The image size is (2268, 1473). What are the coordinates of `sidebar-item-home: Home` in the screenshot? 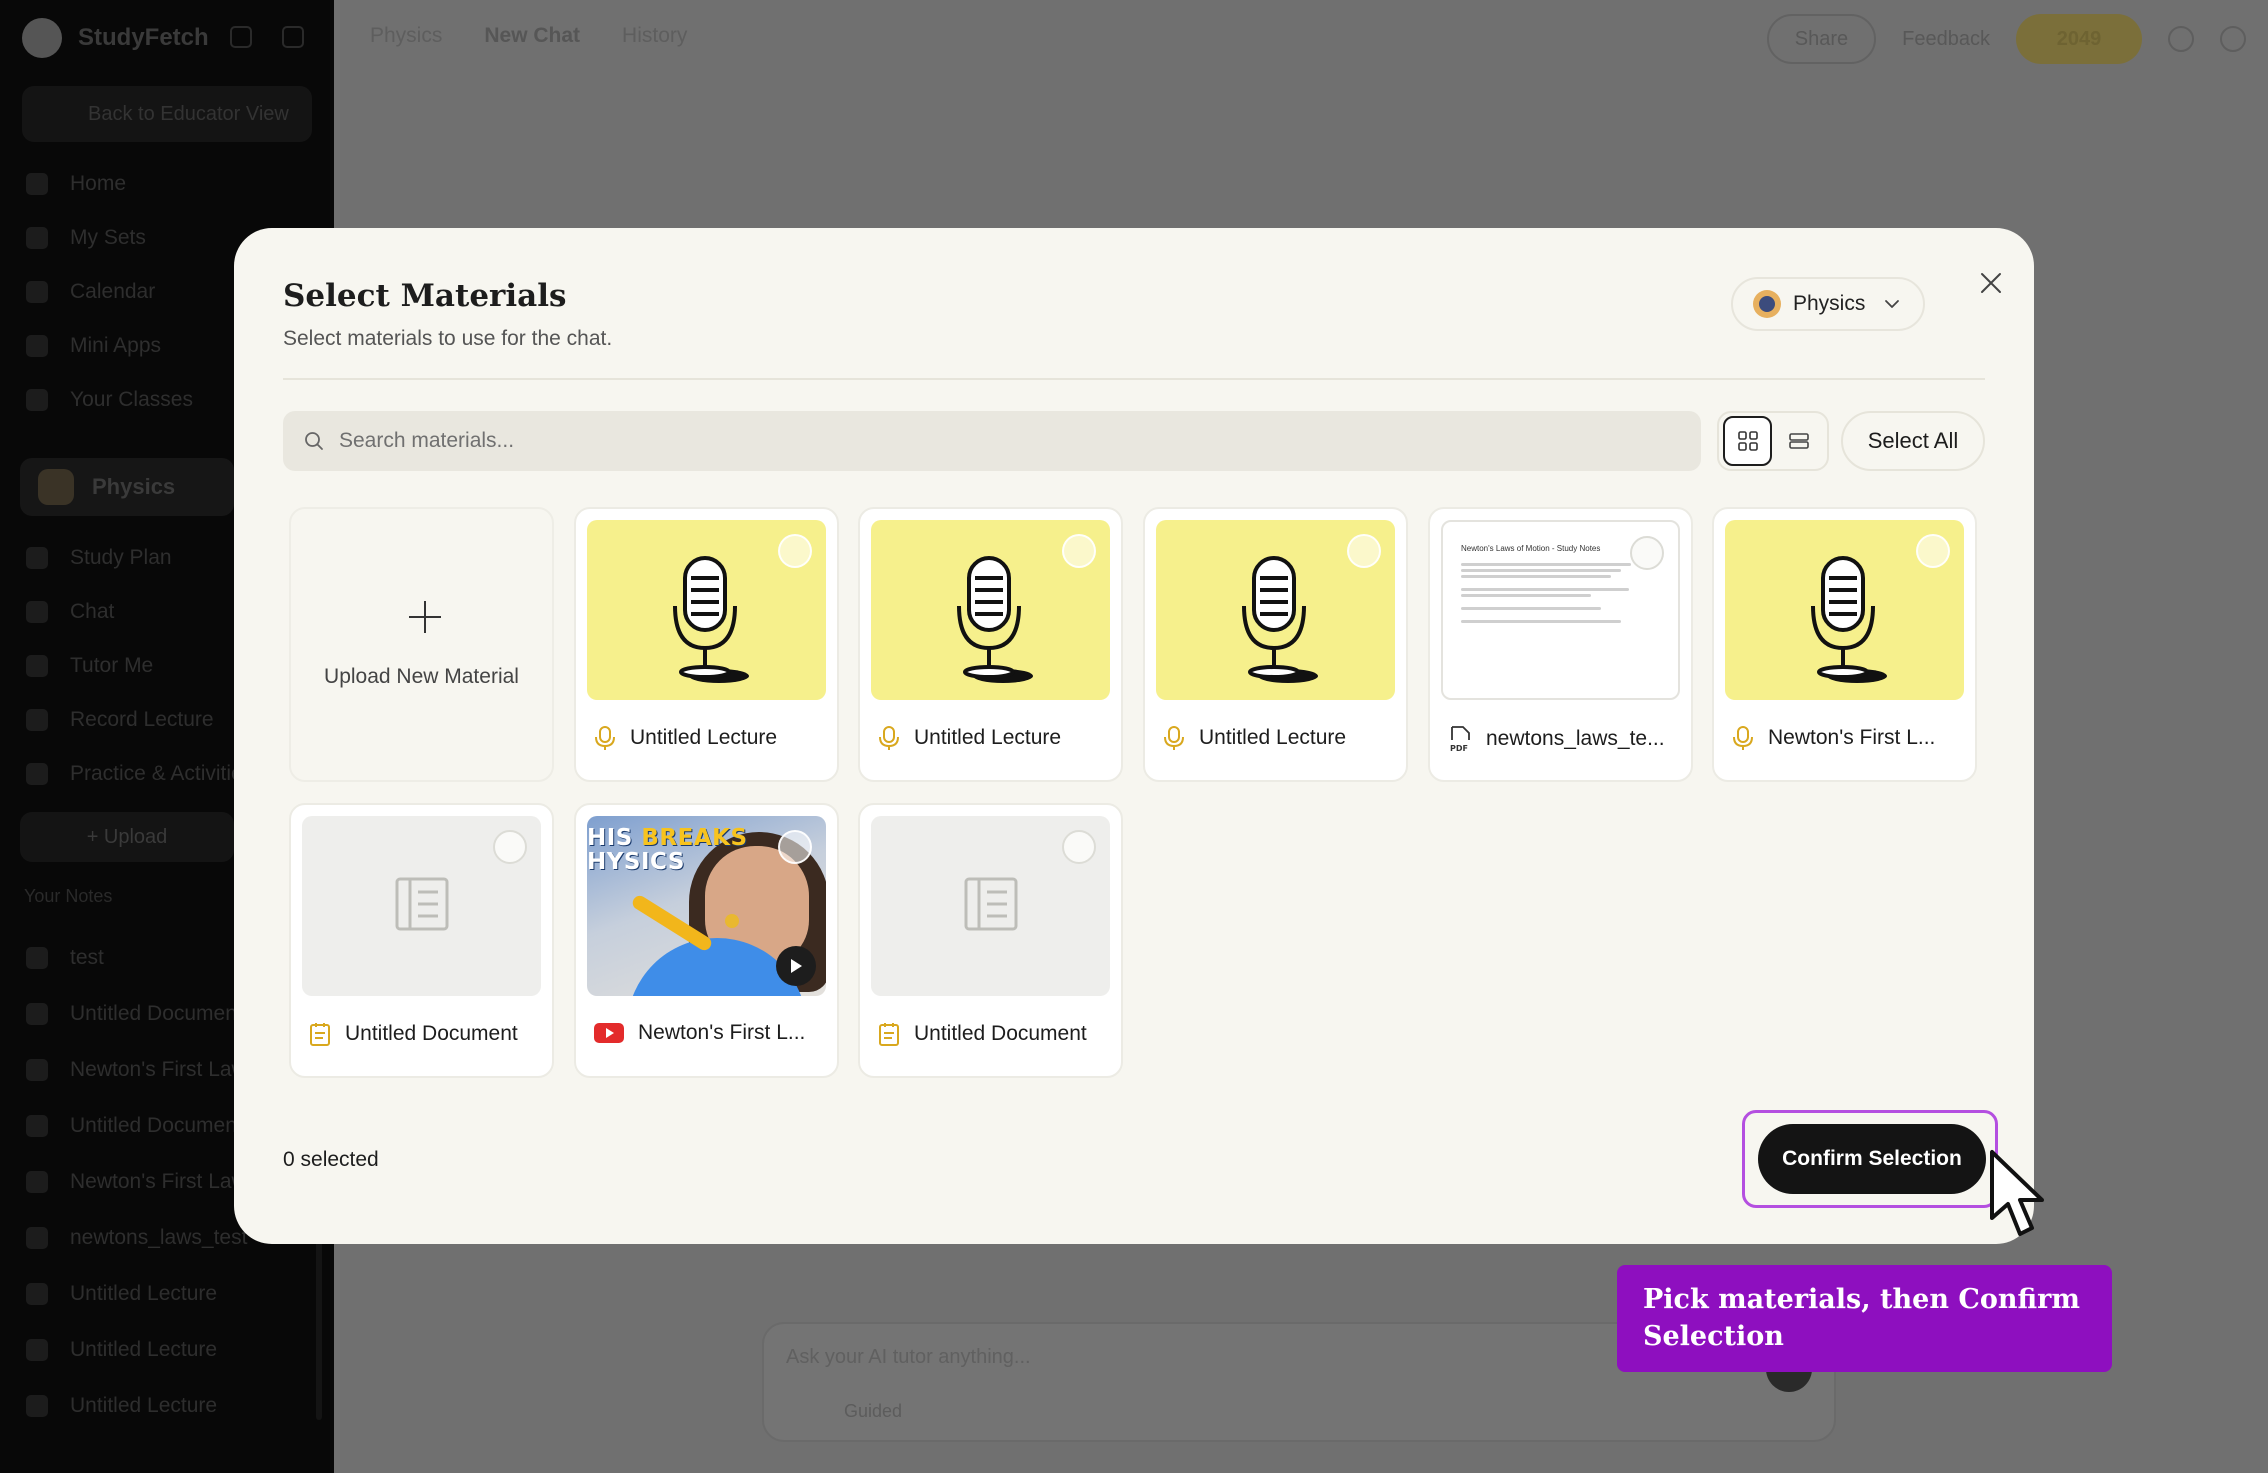 It's located at (76, 184).